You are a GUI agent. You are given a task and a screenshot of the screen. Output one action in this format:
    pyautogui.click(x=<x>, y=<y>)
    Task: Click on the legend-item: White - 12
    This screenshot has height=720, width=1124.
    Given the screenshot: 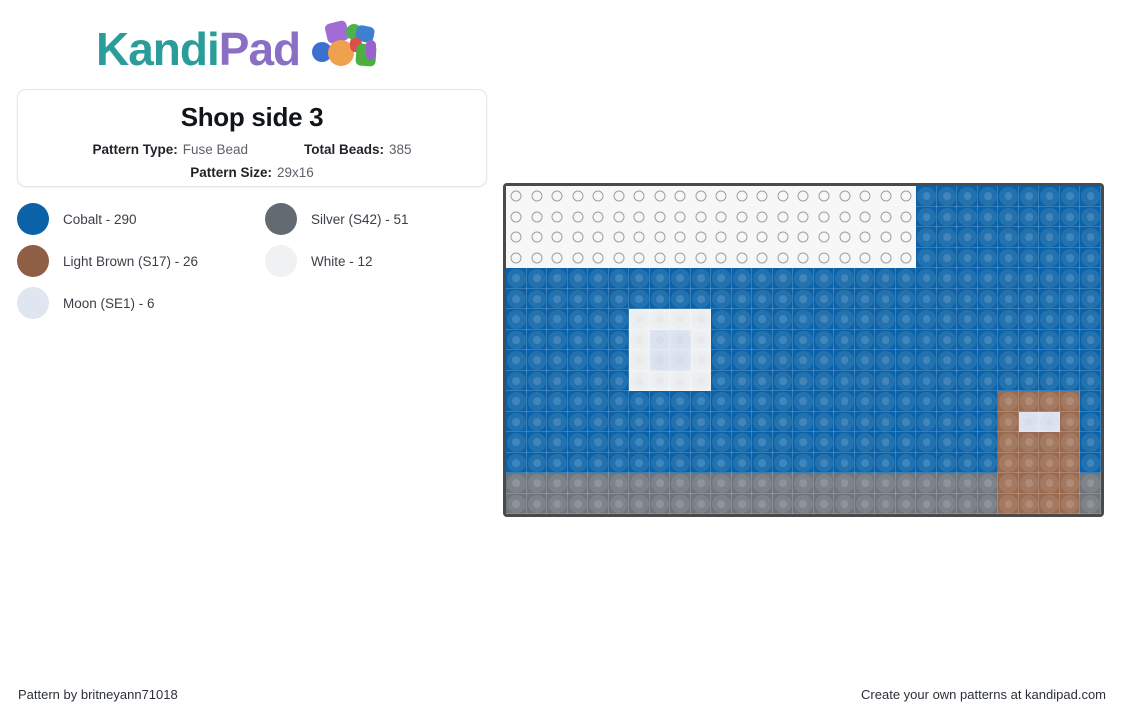 What is the action you would take?
    pyautogui.click(x=381, y=261)
    